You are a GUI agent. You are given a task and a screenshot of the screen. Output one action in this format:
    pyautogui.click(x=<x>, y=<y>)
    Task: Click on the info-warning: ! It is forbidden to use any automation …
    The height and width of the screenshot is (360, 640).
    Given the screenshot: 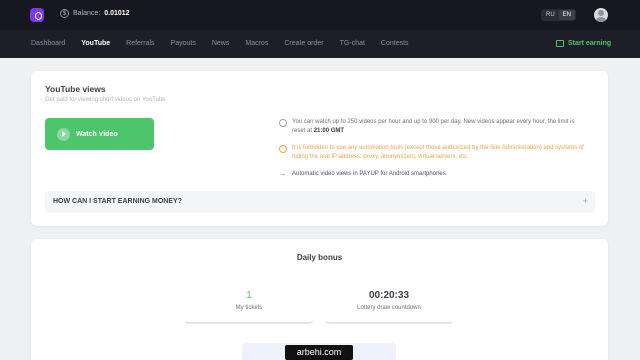 What is the action you would take?
    pyautogui.click(x=434, y=153)
    